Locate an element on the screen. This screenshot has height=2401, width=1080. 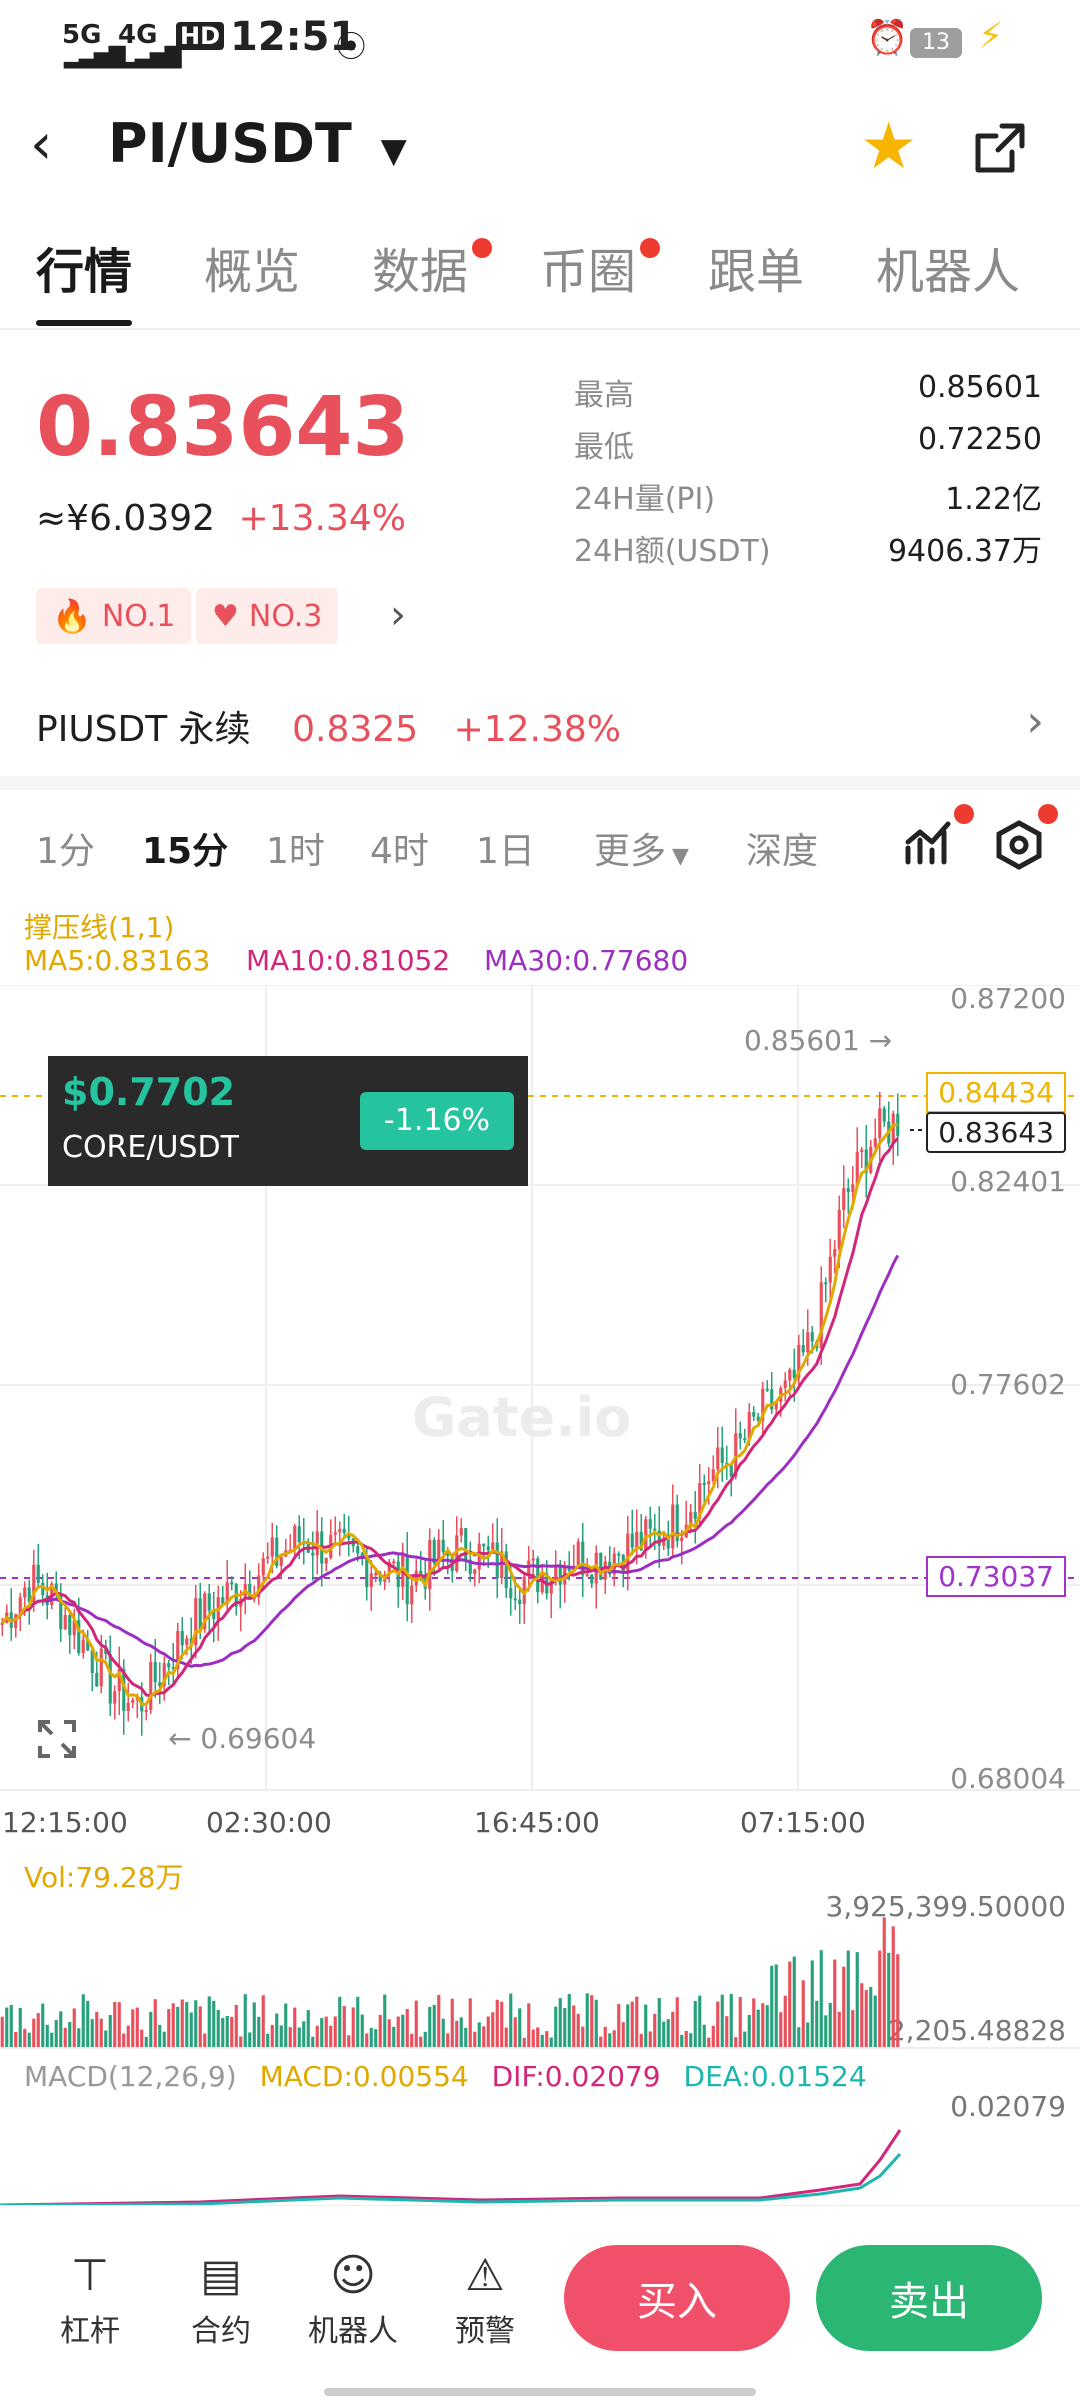
back-icon: ‹ is located at coordinates (41, 144).